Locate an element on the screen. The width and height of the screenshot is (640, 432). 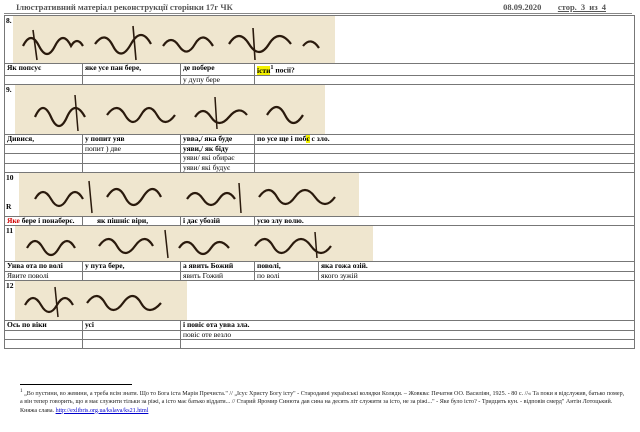
row-10-marker: R is located at coordinates (9, 206).